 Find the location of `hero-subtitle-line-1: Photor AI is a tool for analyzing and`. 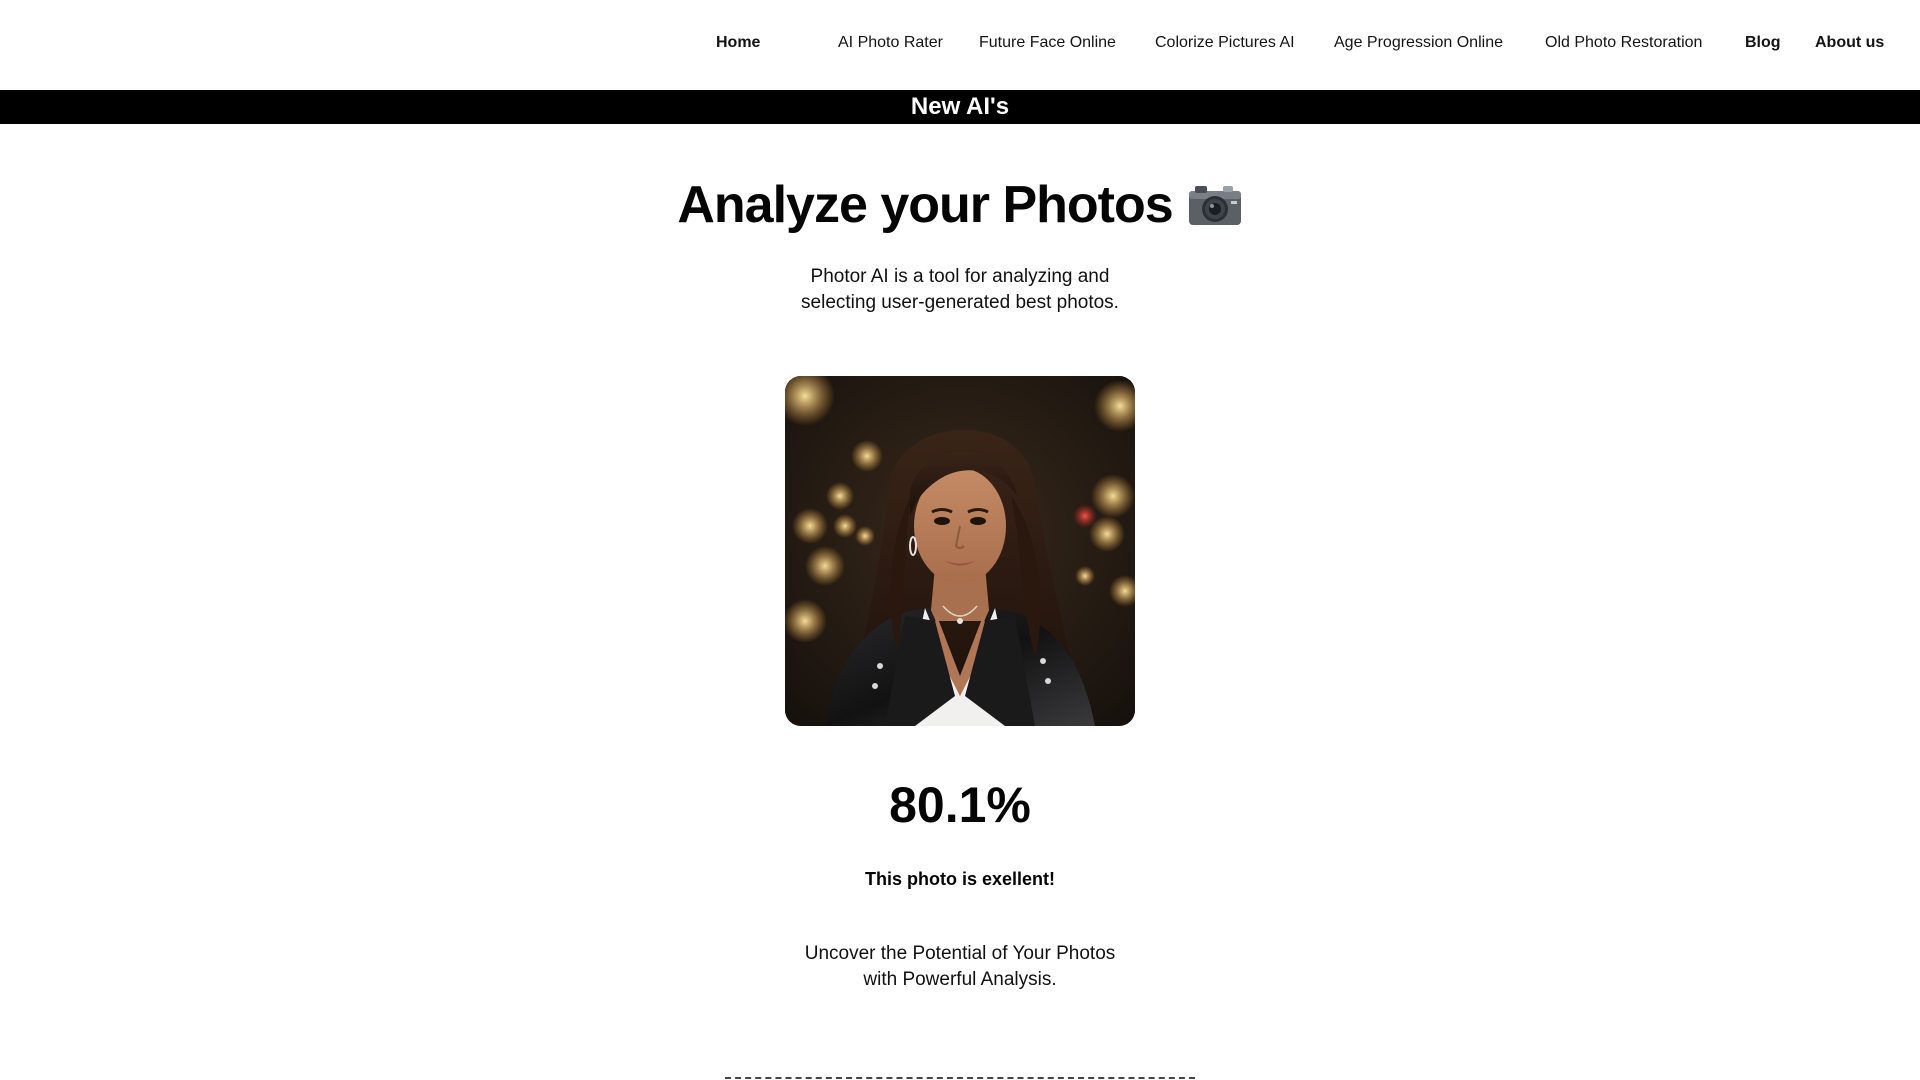

hero-subtitle-line-1: Photor AI is a tool for analyzing and is located at coordinates (960, 276).